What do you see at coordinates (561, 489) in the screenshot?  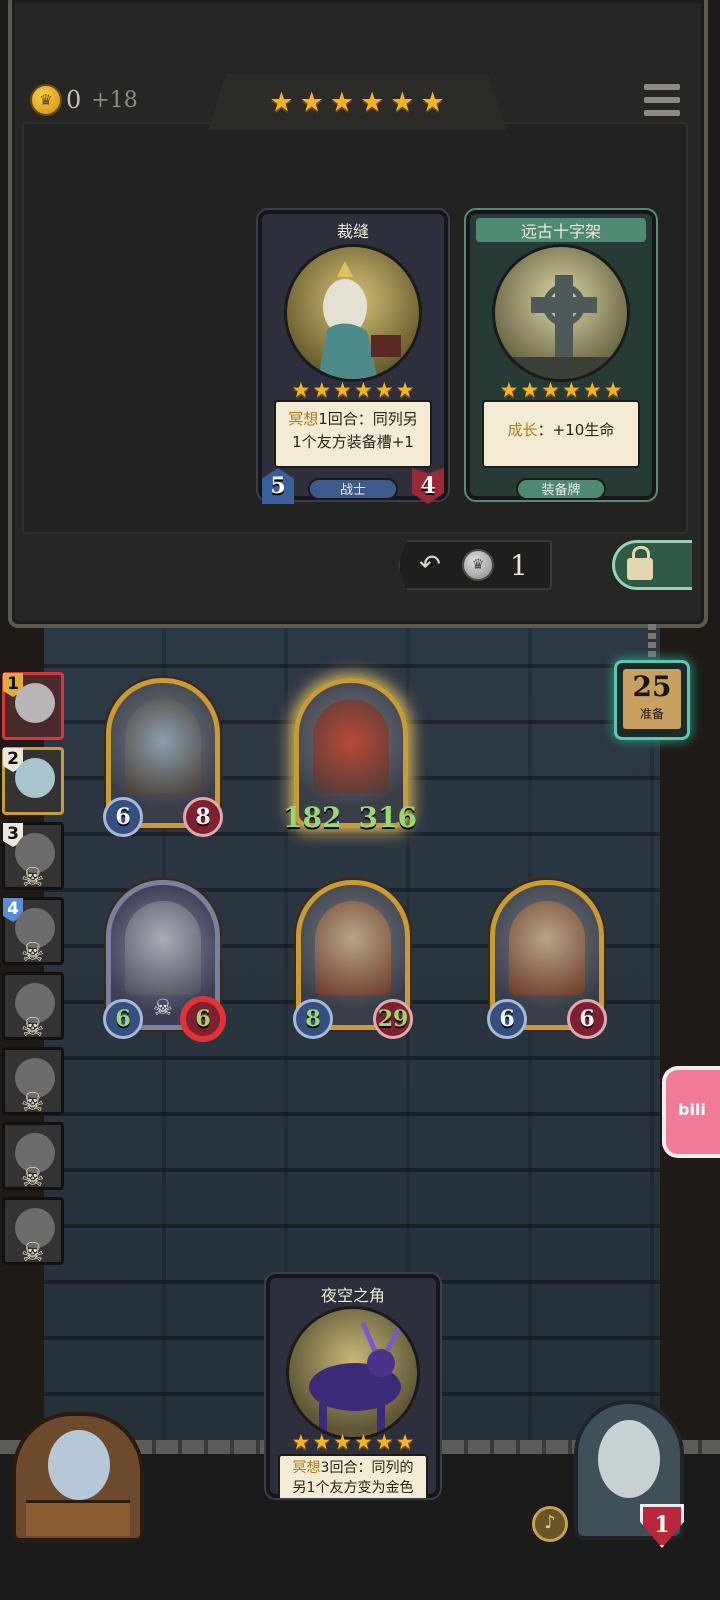 I see `card-type-badge: 装备牌` at bounding box center [561, 489].